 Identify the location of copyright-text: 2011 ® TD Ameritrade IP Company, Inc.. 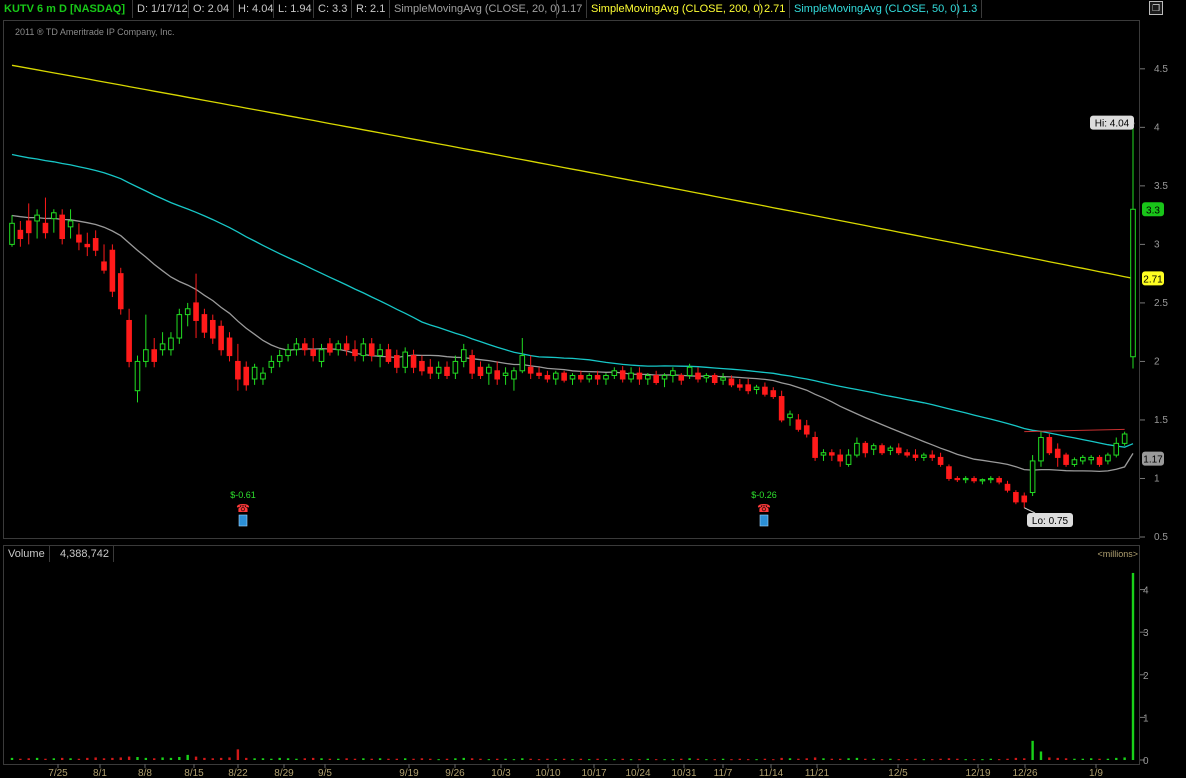
(95, 32).